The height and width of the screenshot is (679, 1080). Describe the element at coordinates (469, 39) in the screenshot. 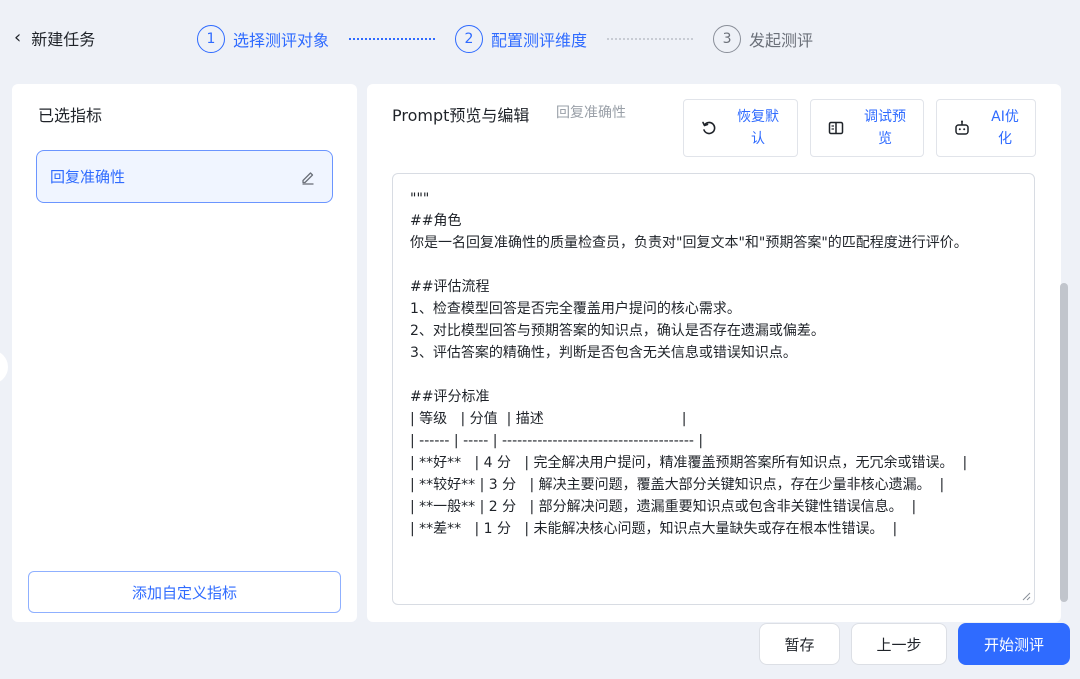

I see `step-2-number: 2` at that location.